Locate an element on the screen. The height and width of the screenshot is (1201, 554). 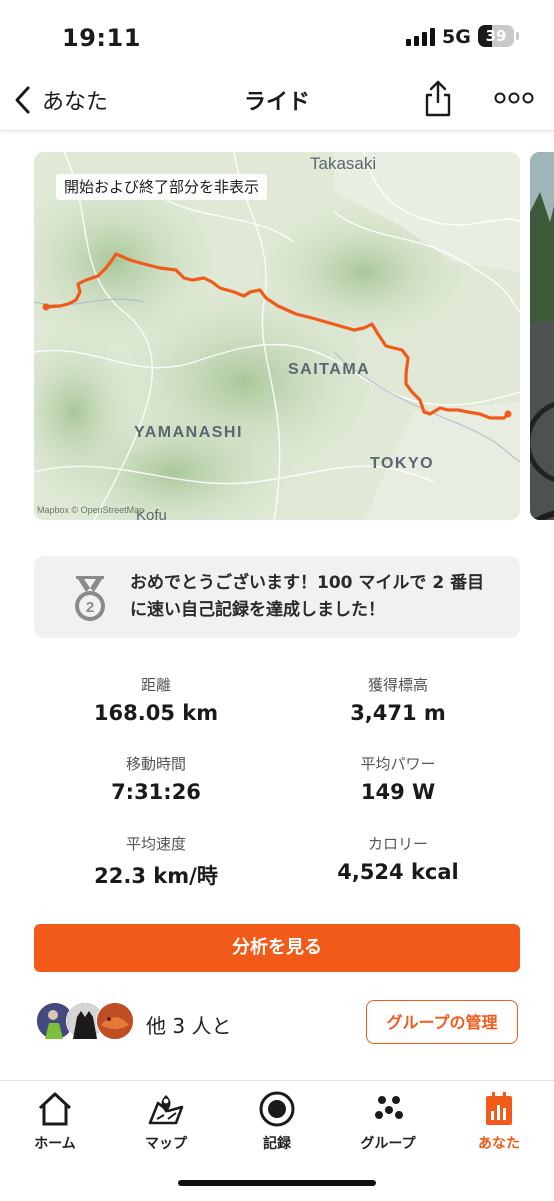
back-button: あなた is located at coordinates (59, 100).